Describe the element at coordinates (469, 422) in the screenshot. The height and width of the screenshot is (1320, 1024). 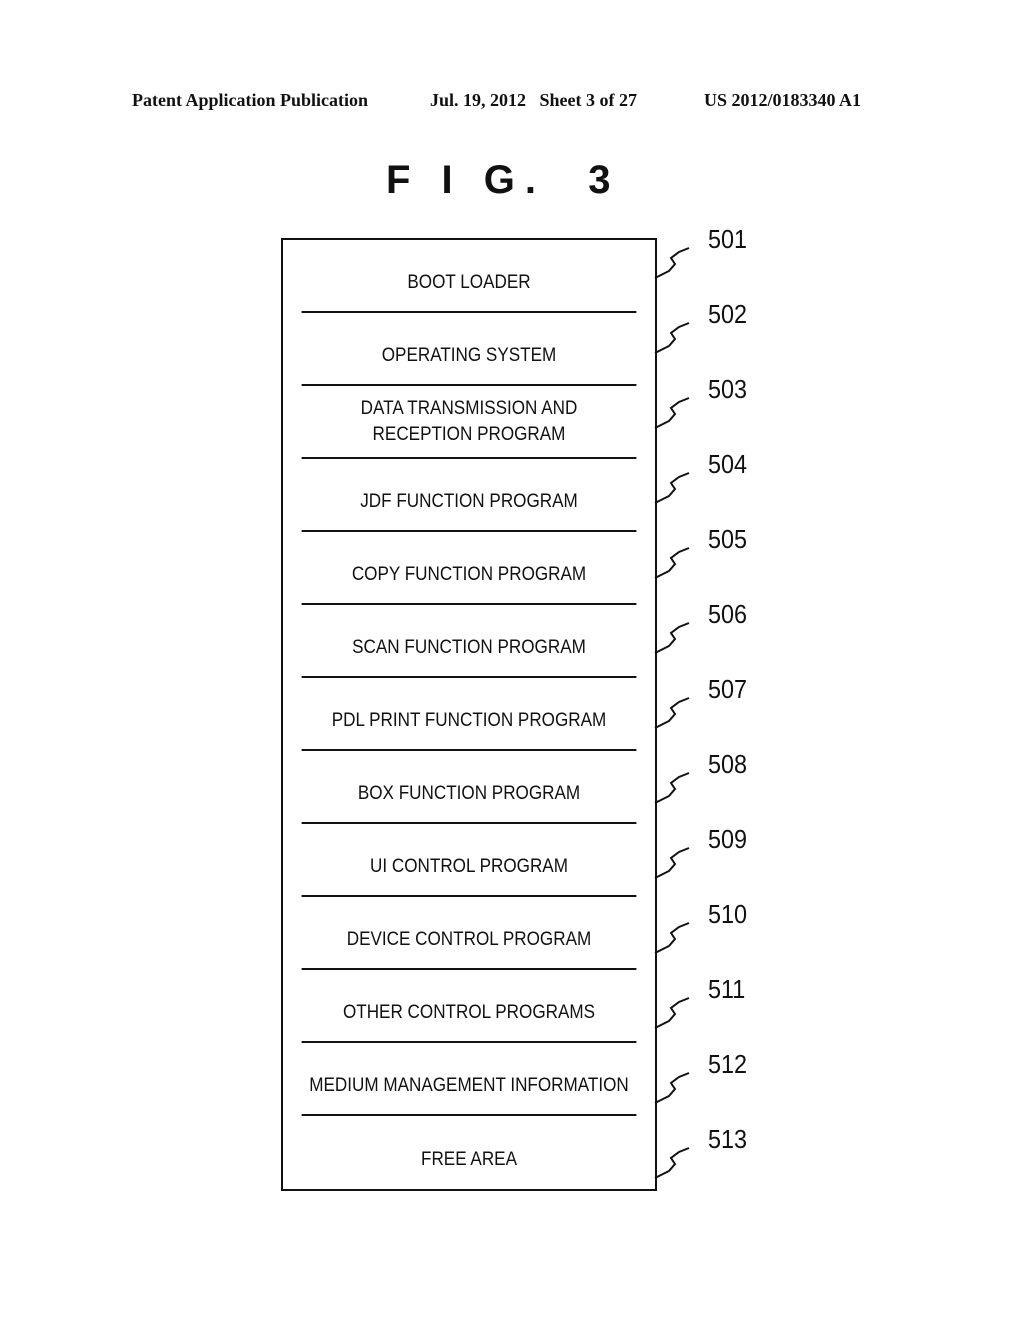
I see `layer-data-transmission-reception: DATA TRANSMISSION AND RECEPTION PROGRAM` at that location.